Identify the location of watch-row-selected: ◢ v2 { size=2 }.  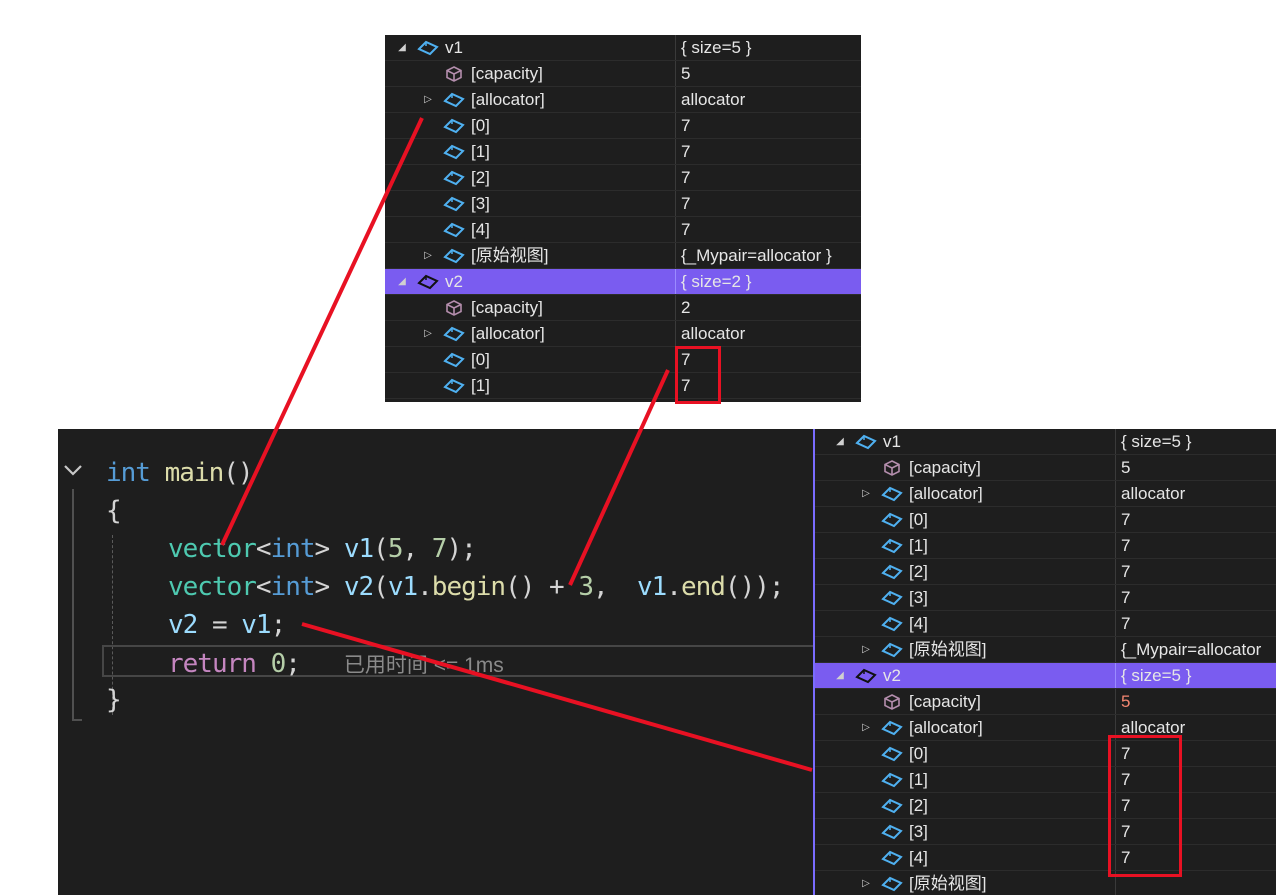
(623, 282).